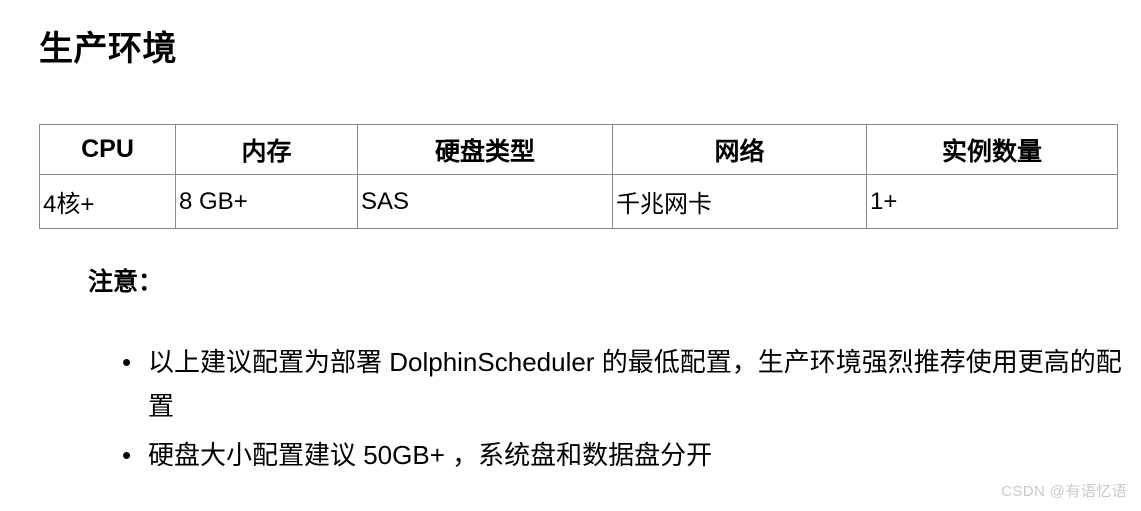 The image size is (1141, 511). What do you see at coordinates (485, 149) in the screenshot?
I see `table-header-disk-type: 硬盘类型` at bounding box center [485, 149].